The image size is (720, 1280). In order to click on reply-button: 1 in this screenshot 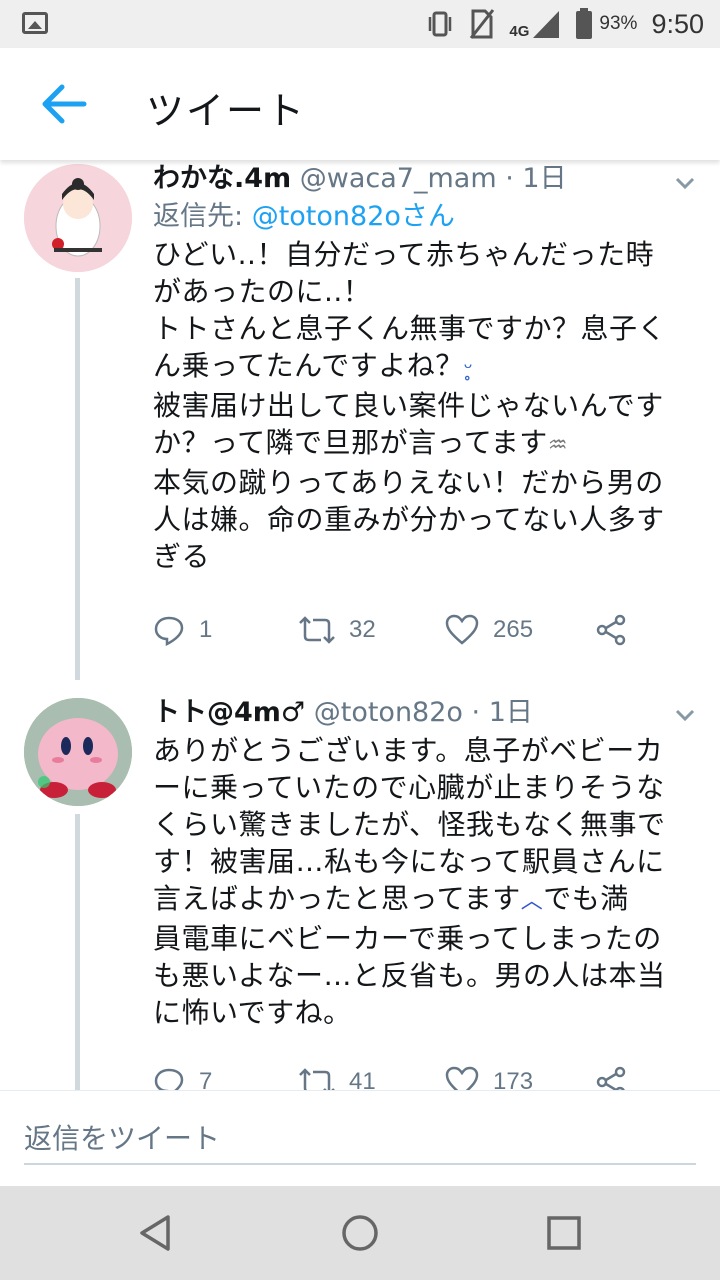, I will do `click(182, 630)`.